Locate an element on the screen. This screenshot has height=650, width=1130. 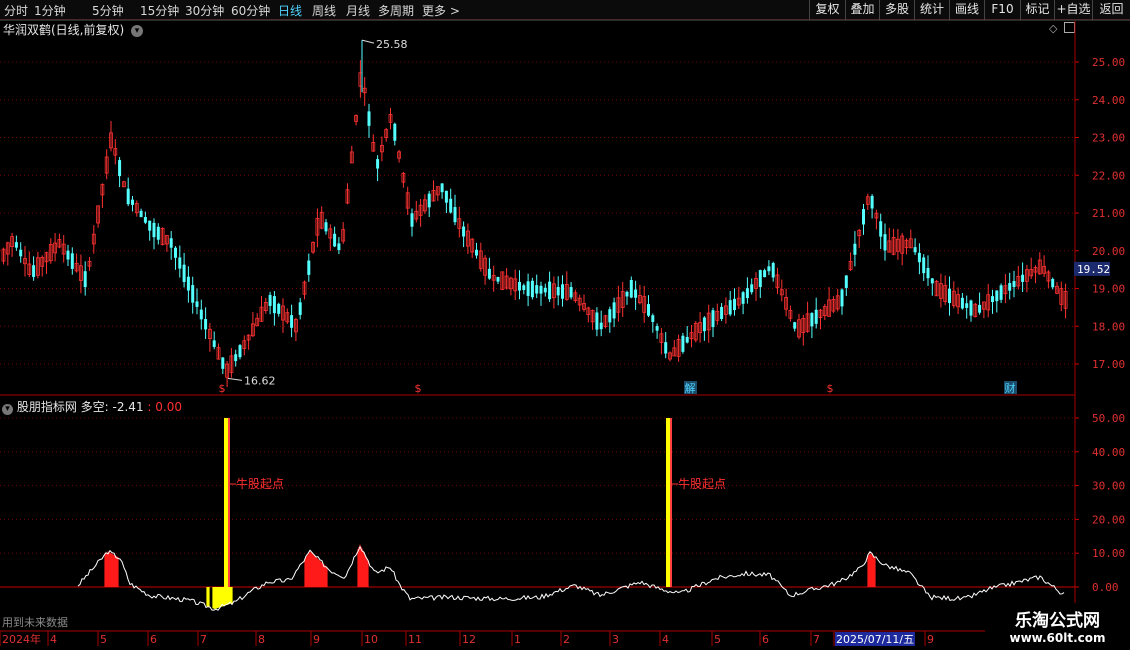
signal-bar-edge is located at coordinates (229, 502).